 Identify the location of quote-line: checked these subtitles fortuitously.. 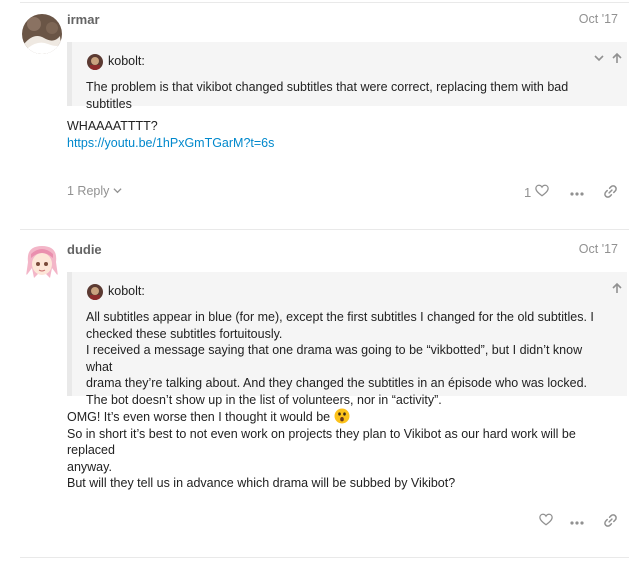
(184, 333).